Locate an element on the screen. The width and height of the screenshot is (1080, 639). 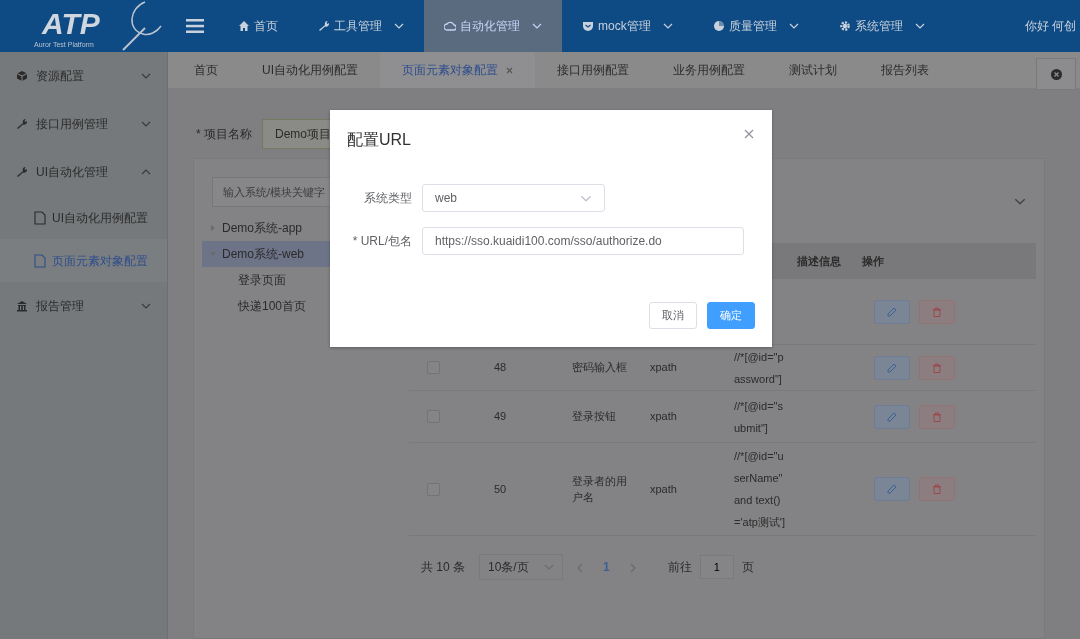
chevron-up-icon is located at coordinates (146, 172).